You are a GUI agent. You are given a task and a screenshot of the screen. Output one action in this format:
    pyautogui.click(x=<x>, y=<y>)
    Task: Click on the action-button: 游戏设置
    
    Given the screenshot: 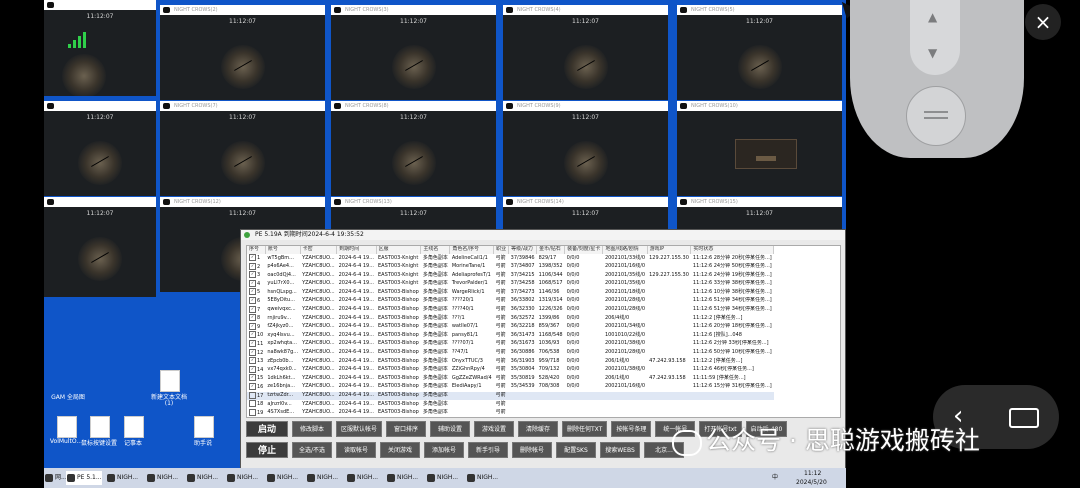 What is the action you would take?
    pyautogui.click(x=494, y=429)
    